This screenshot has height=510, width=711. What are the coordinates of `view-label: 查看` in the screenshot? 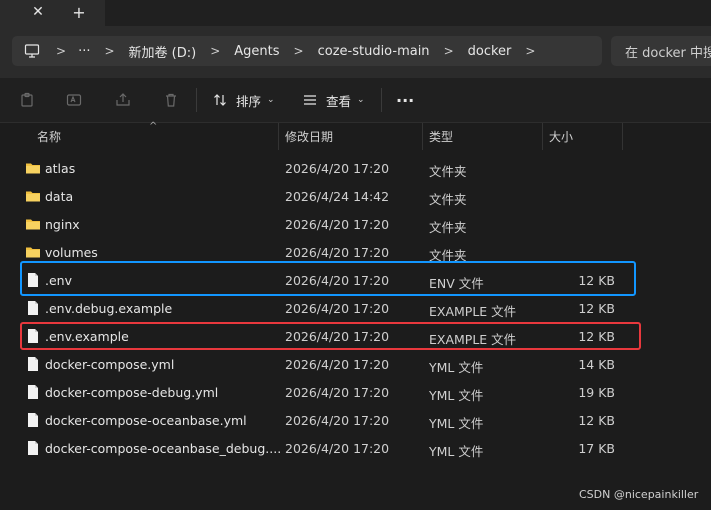 It's located at (339, 101).